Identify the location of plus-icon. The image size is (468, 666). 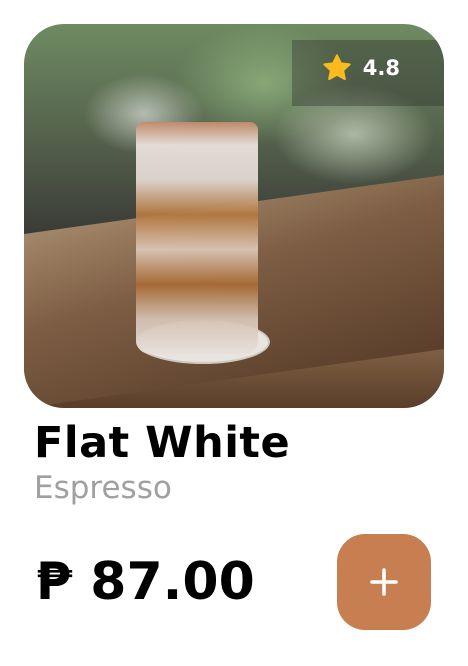
(384, 582).